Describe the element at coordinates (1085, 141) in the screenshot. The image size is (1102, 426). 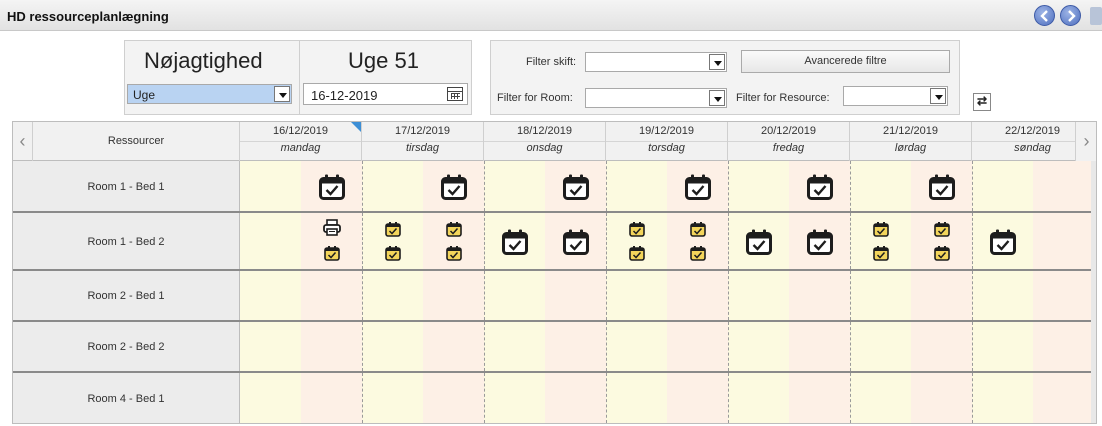
I see `scroll-right-button: ›` at that location.